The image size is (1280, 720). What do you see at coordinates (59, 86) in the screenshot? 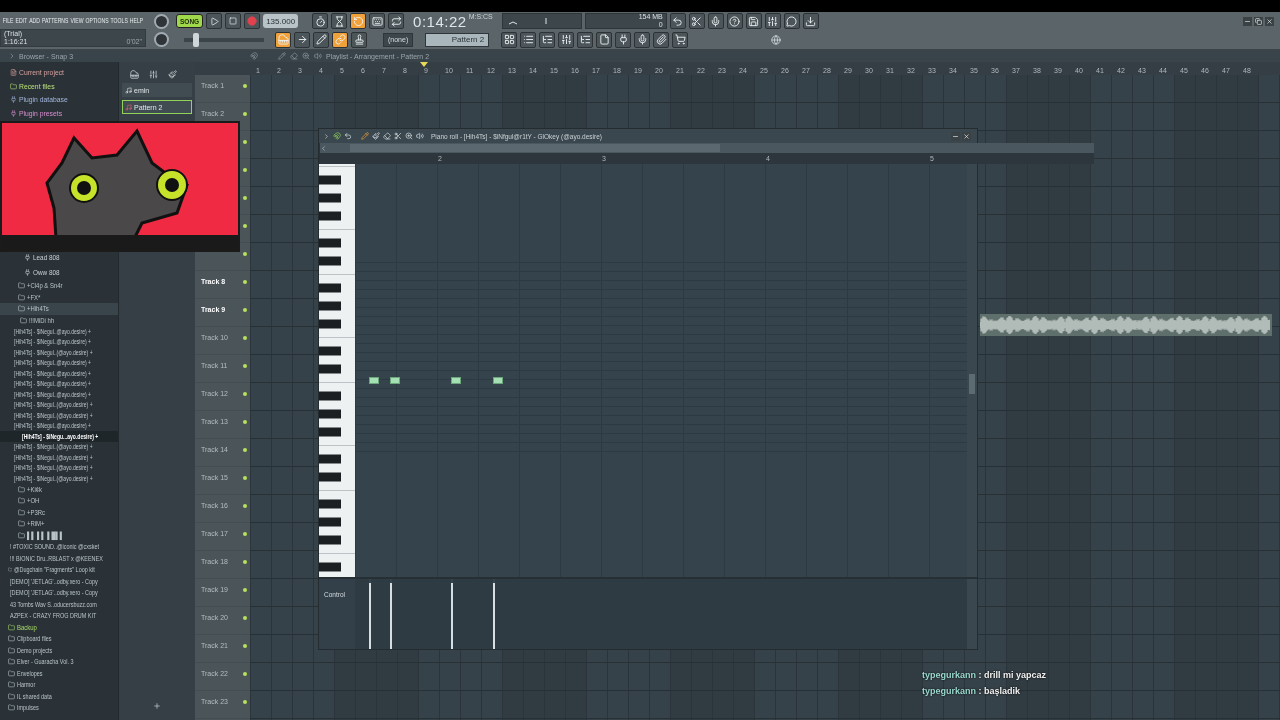
I see `browser-item: Recent files` at bounding box center [59, 86].